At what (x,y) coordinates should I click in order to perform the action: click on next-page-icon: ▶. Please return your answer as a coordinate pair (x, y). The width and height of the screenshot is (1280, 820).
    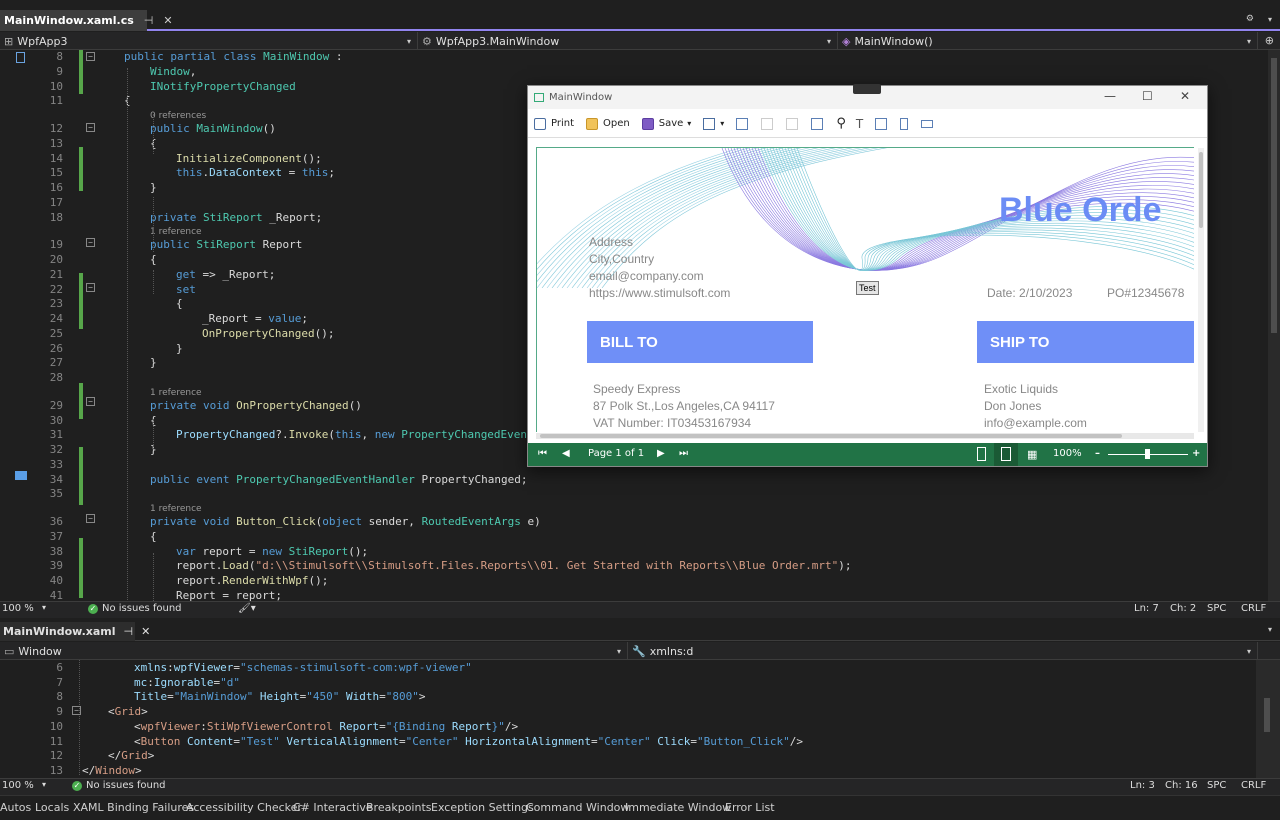
    Looking at the image, I should click on (661, 453).